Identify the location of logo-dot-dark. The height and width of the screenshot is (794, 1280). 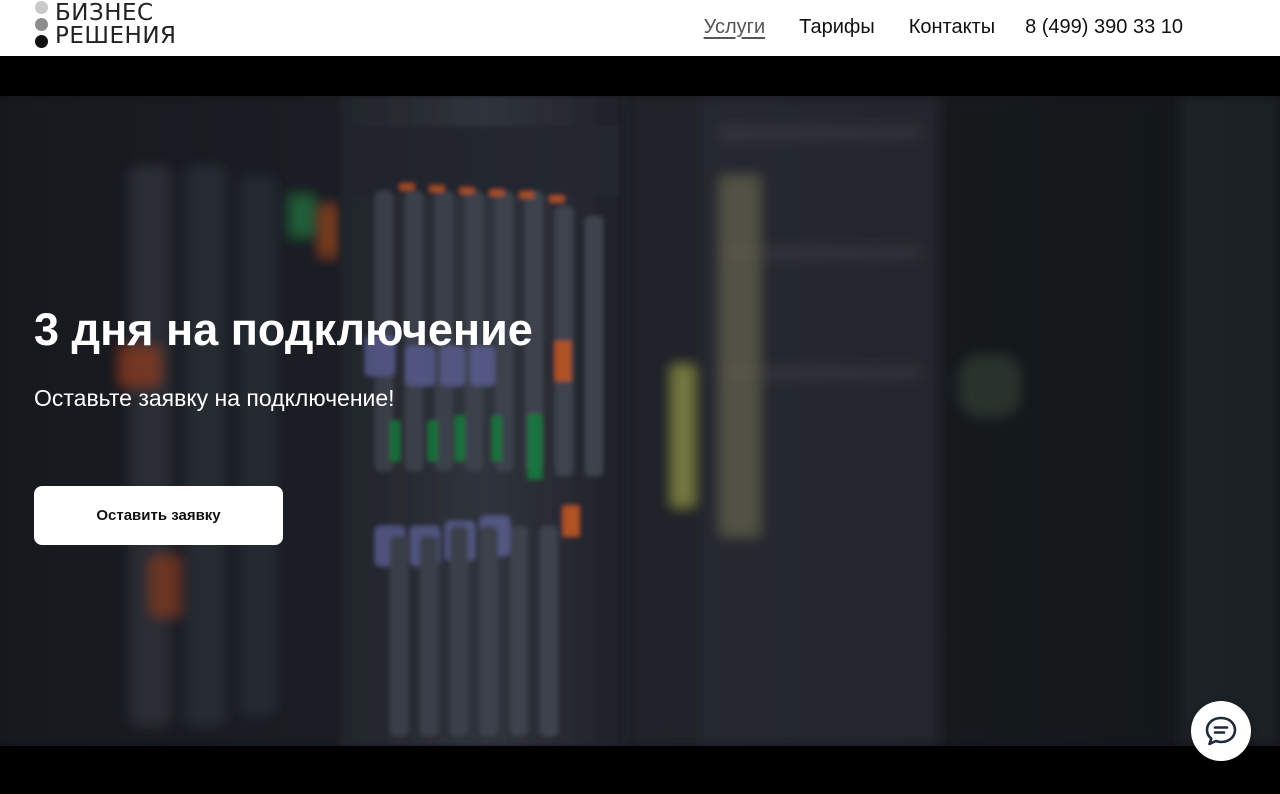
(41, 41).